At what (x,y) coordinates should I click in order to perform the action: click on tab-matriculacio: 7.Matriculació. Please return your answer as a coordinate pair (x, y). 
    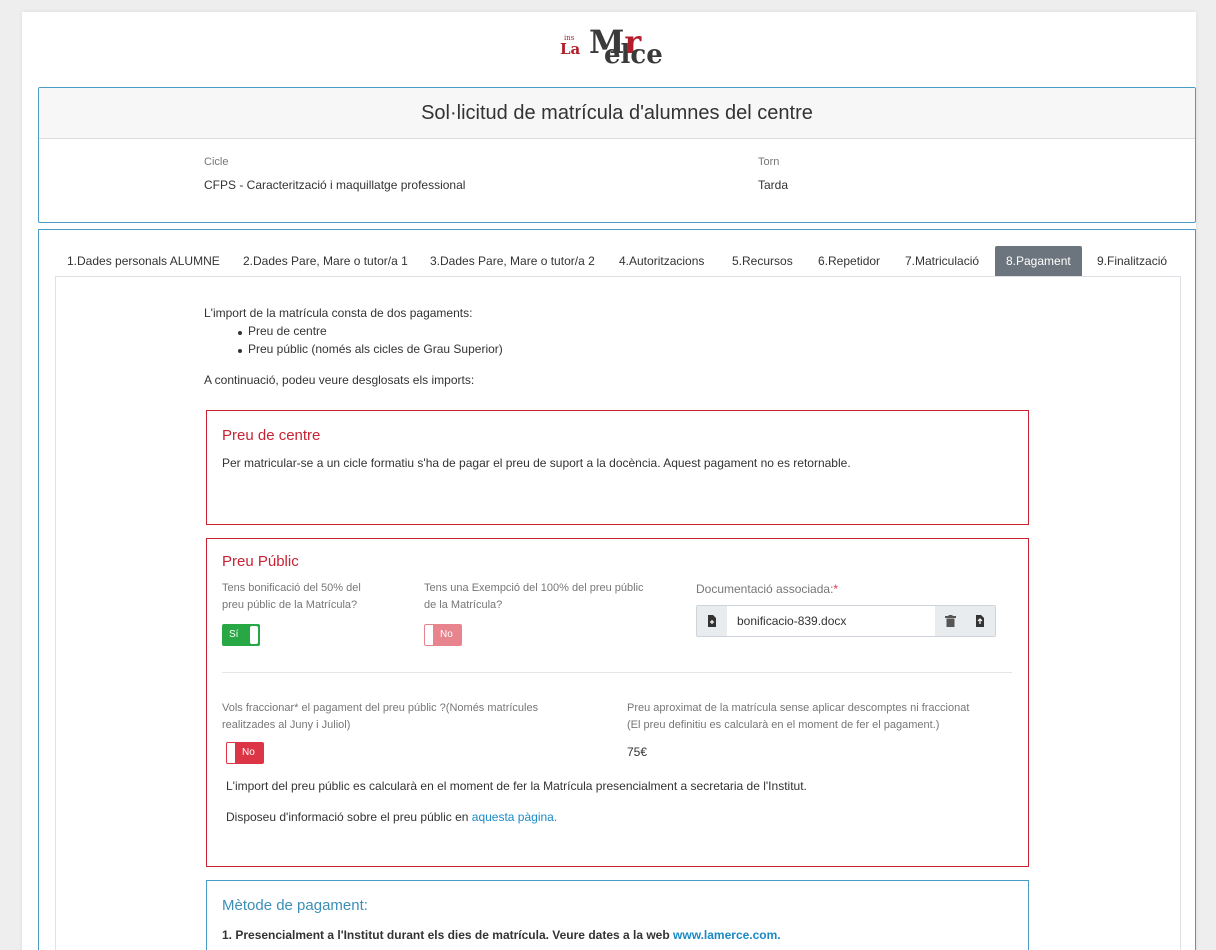
    Looking at the image, I should click on (942, 261).